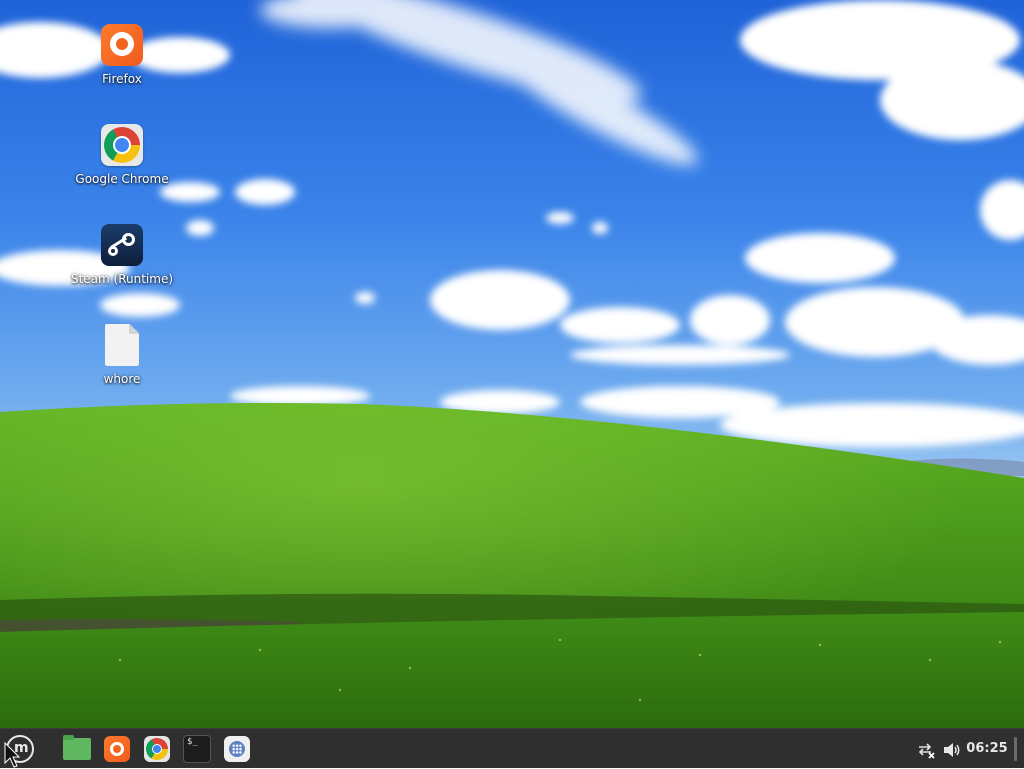  I want to click on network-disconnected-icon, so click(926, 750).